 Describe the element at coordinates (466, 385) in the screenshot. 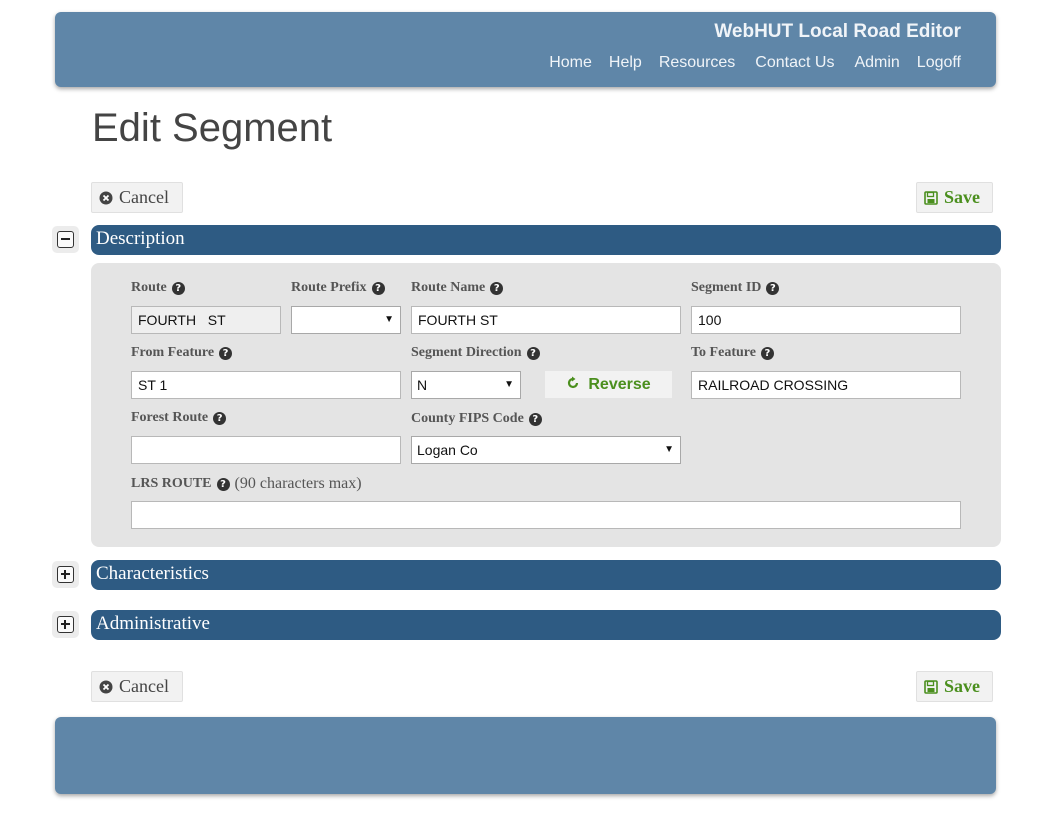

I see `segment-direction-select: N ▼` at that location.